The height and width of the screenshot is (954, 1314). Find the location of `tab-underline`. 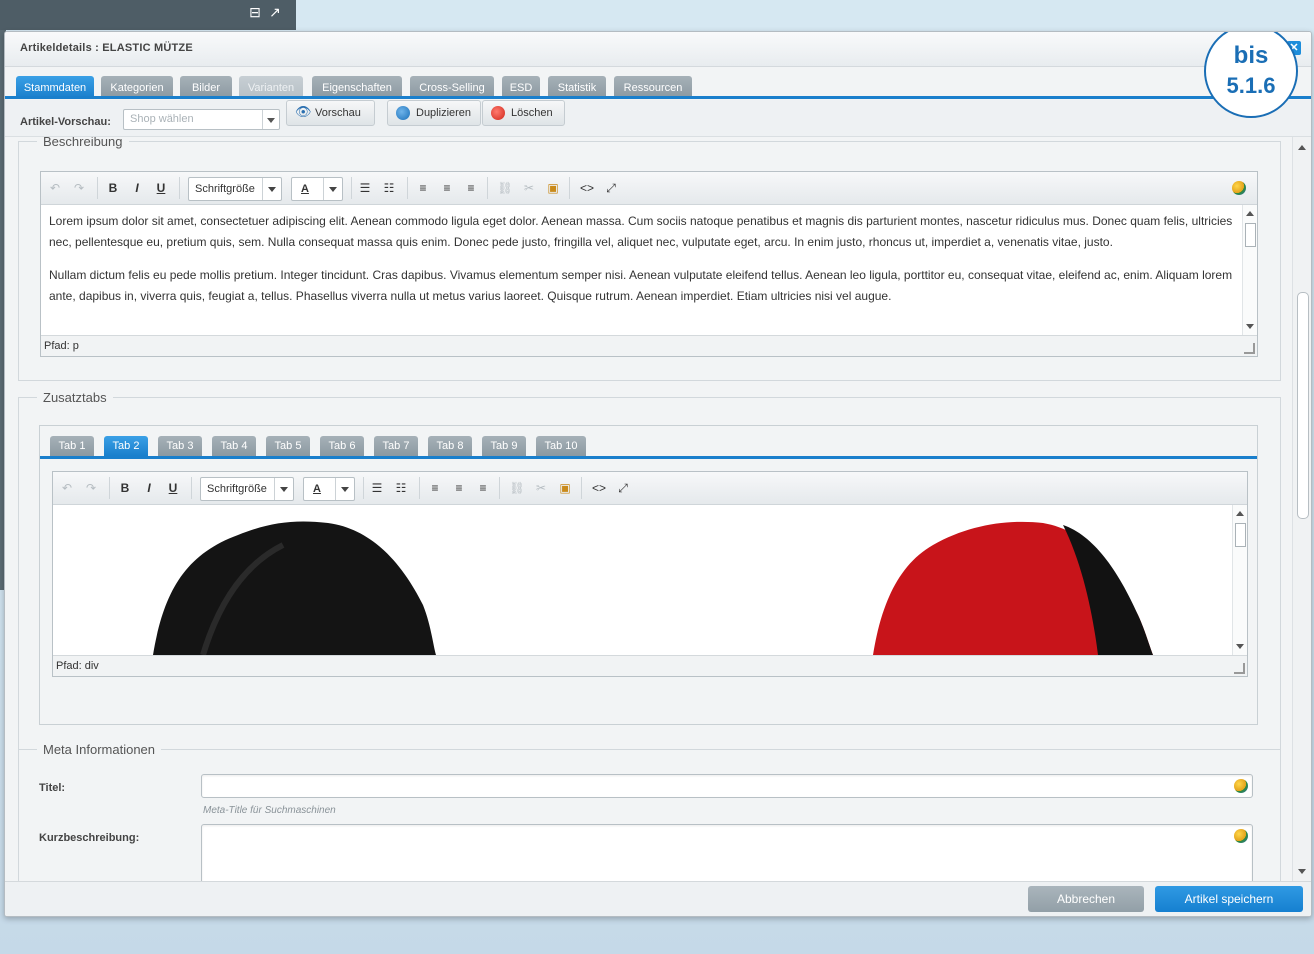

tab-underline is located at coordinates (658, 97).